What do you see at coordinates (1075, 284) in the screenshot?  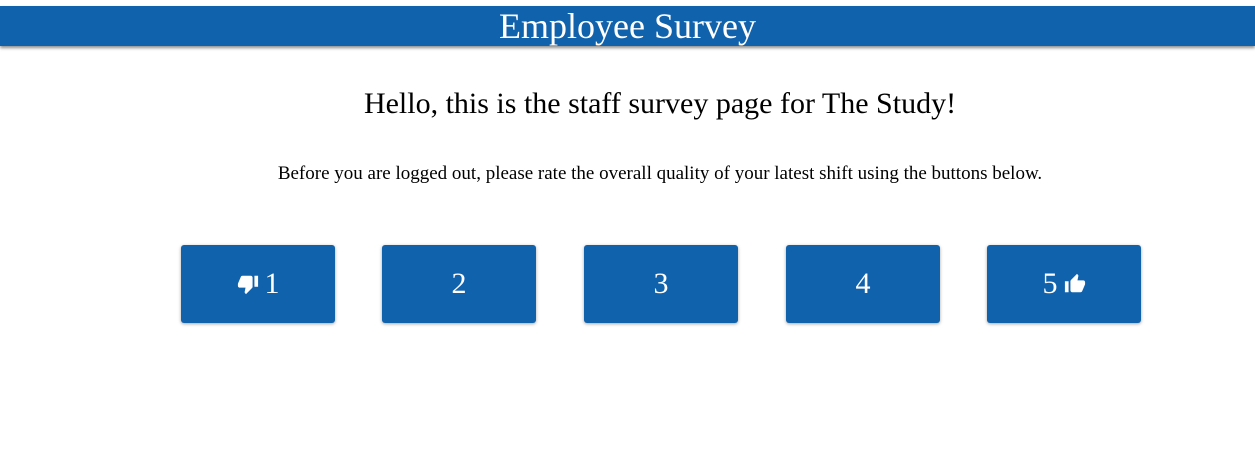 I see `thumbs-up-icon` at bounding box center [1075, 284].